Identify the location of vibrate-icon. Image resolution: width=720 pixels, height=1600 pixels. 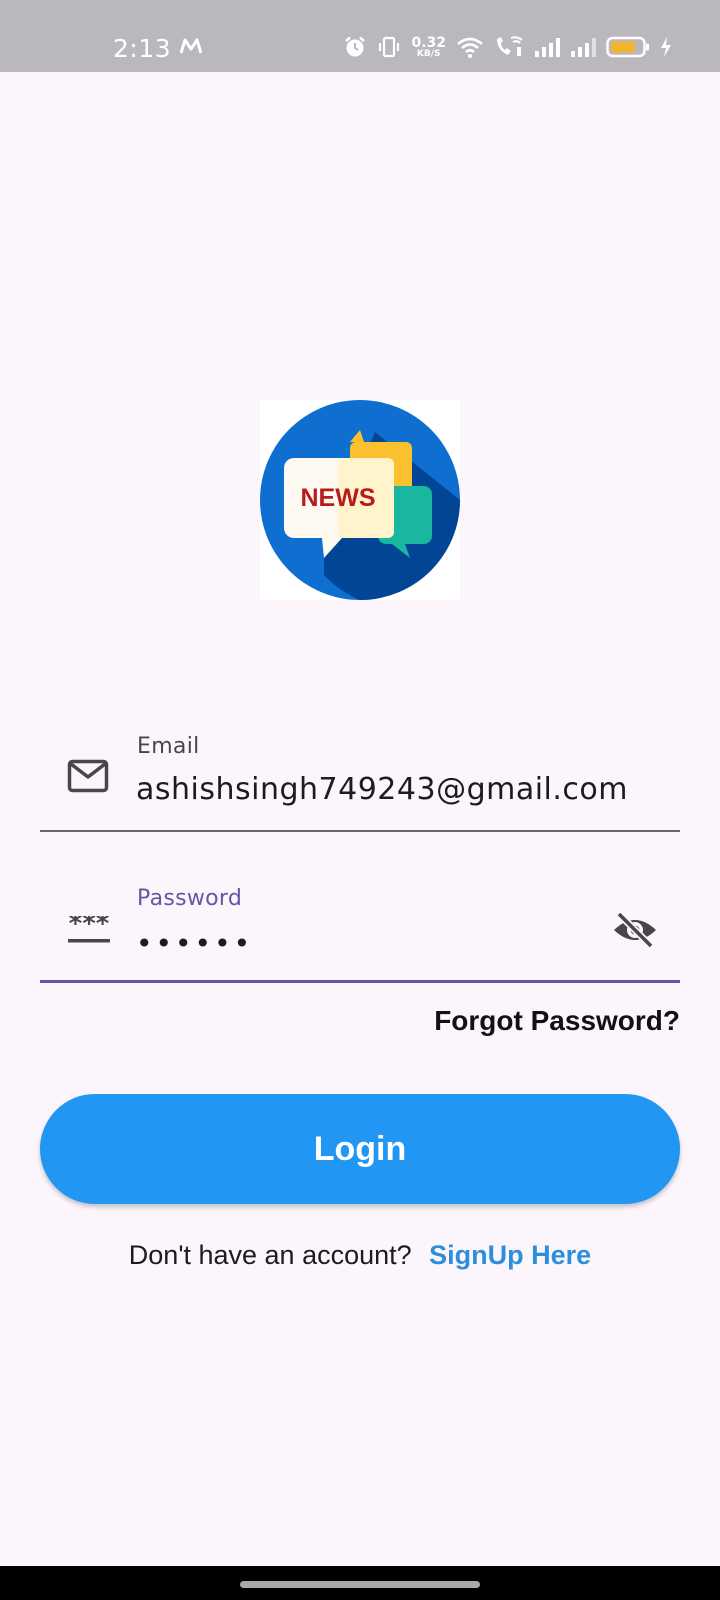
(389, 47).